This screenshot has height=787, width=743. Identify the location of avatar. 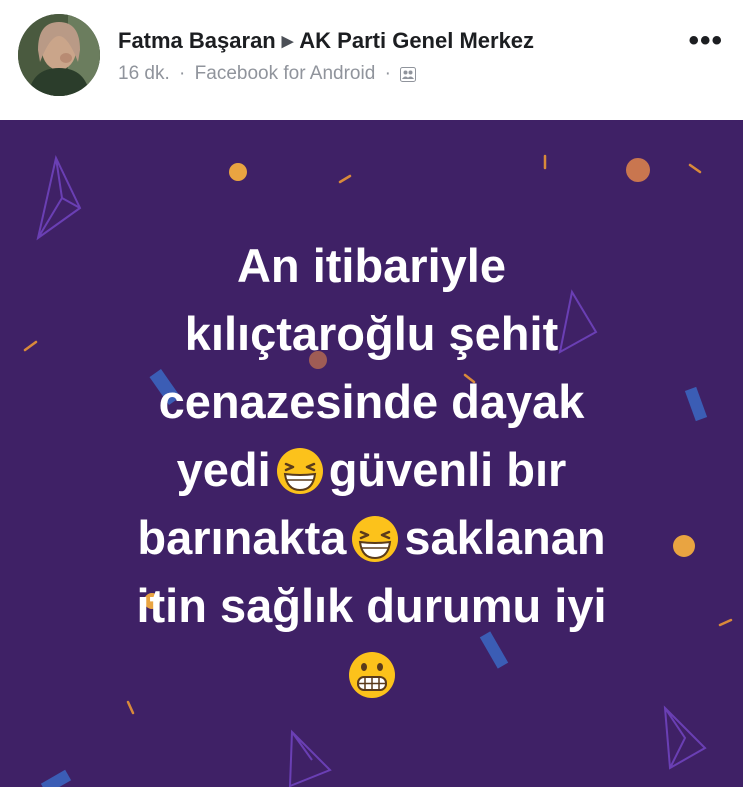
(59, 55).